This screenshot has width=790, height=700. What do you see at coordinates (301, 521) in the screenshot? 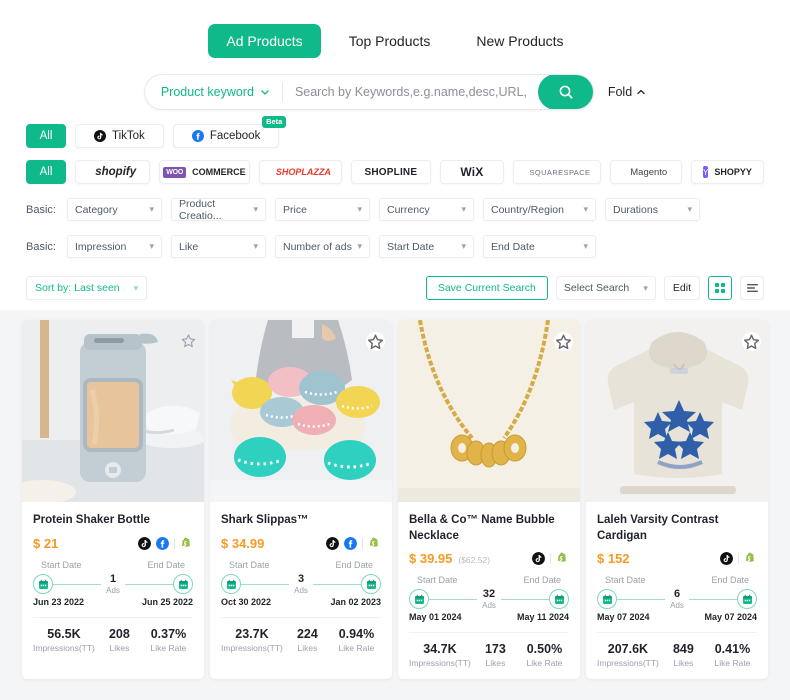
I see `product-title: Shark Slippas™` at bounding box center [301, 521].